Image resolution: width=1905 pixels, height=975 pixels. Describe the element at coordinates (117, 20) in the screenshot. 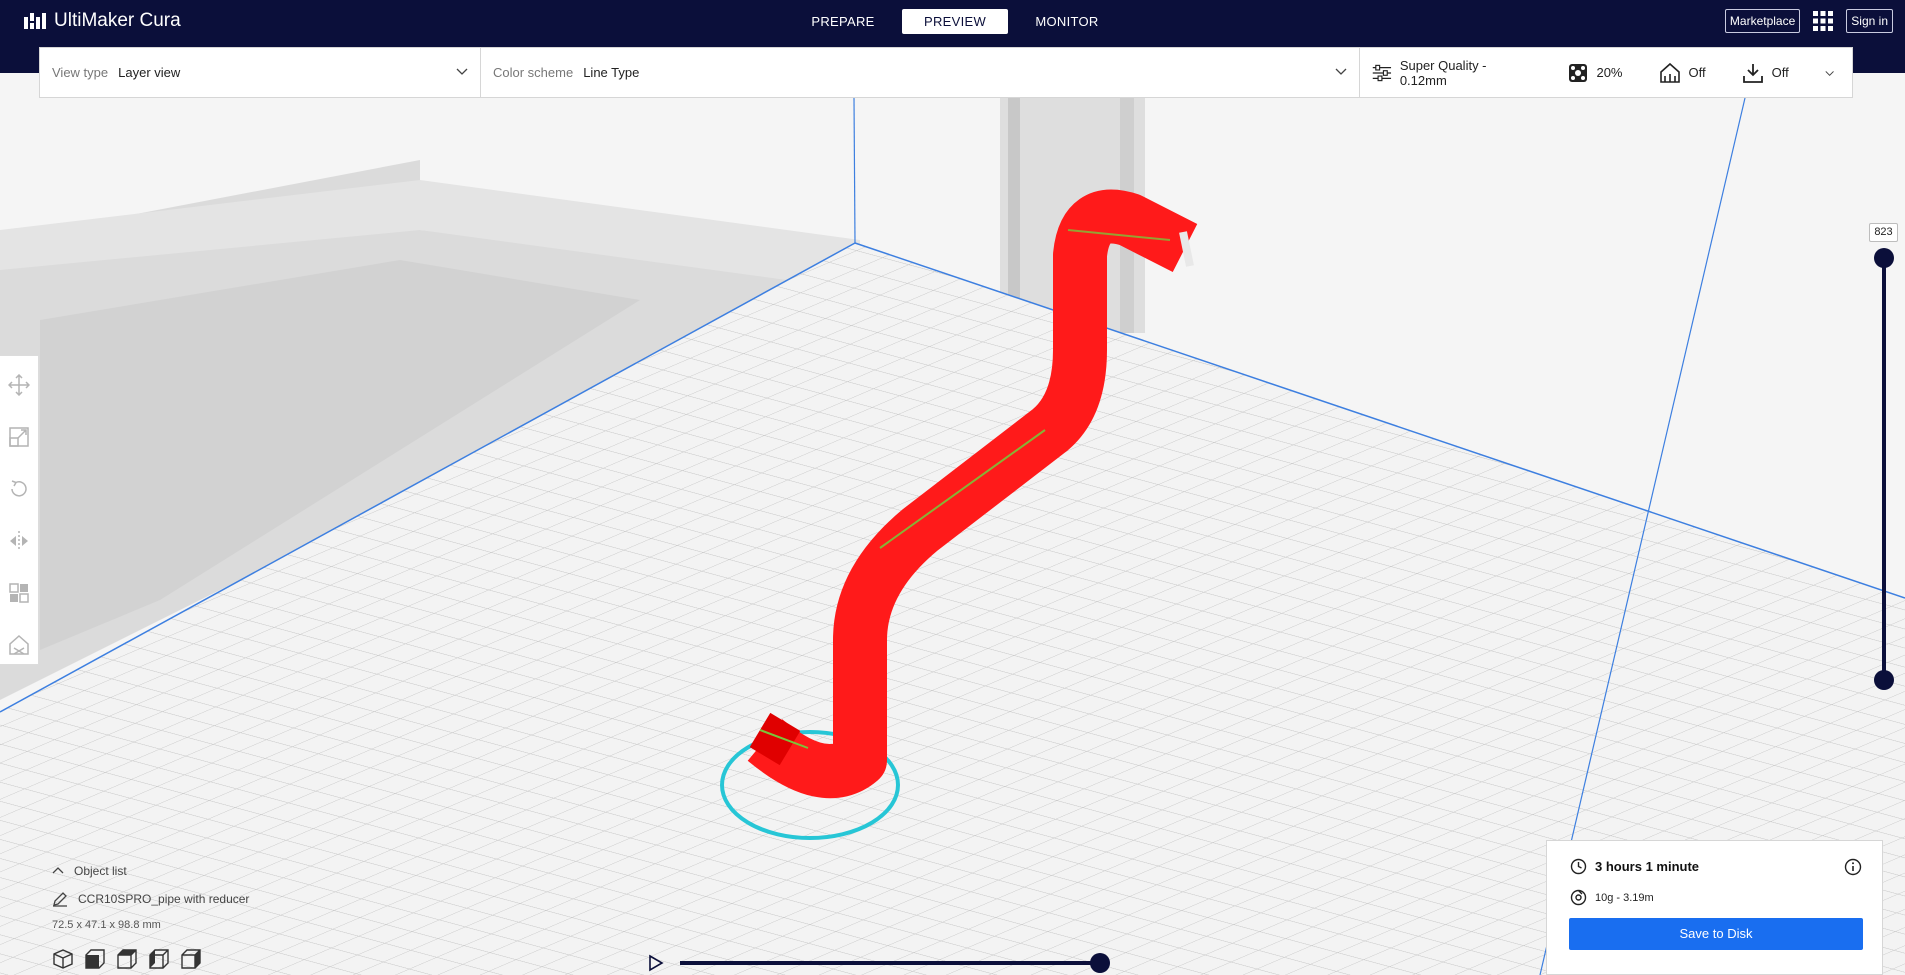

I see `app-title: UltiMaker Cura` at that location.